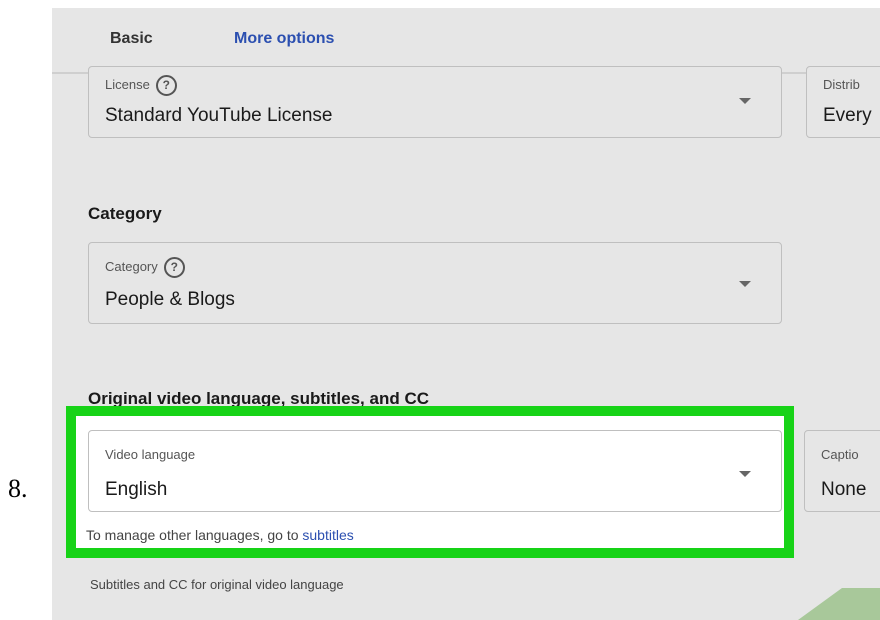 This screenshot has width=880, height=620. I want to click on license-label: License, so click(127, 84).